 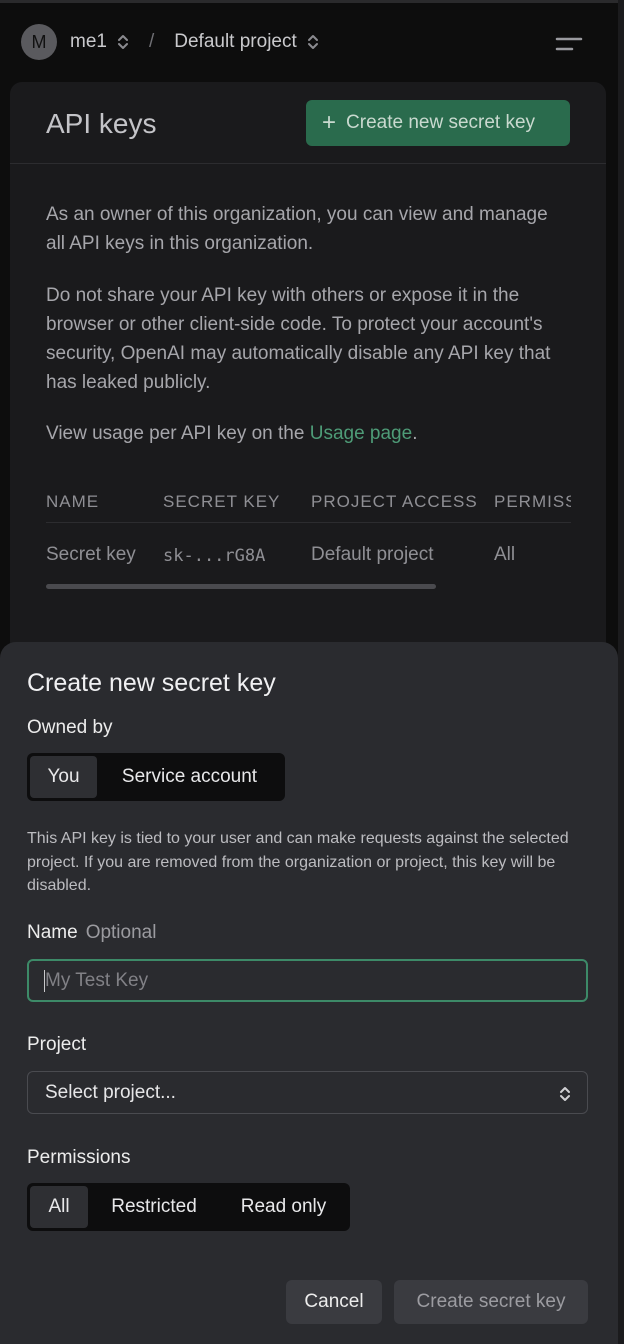 What do you see at coordinates (101, 123) in the screenshot?
I see `page-title: API keys` at bounding box center [101, 123].